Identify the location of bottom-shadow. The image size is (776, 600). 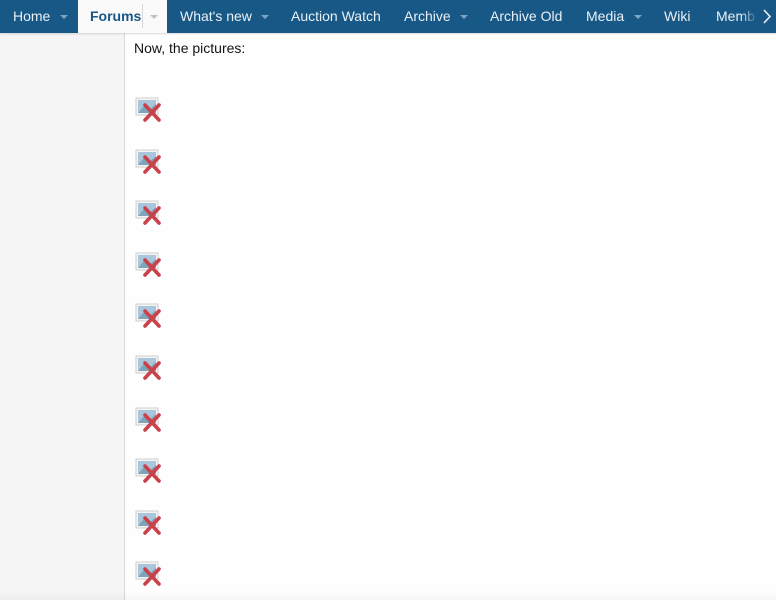
(388, 595).